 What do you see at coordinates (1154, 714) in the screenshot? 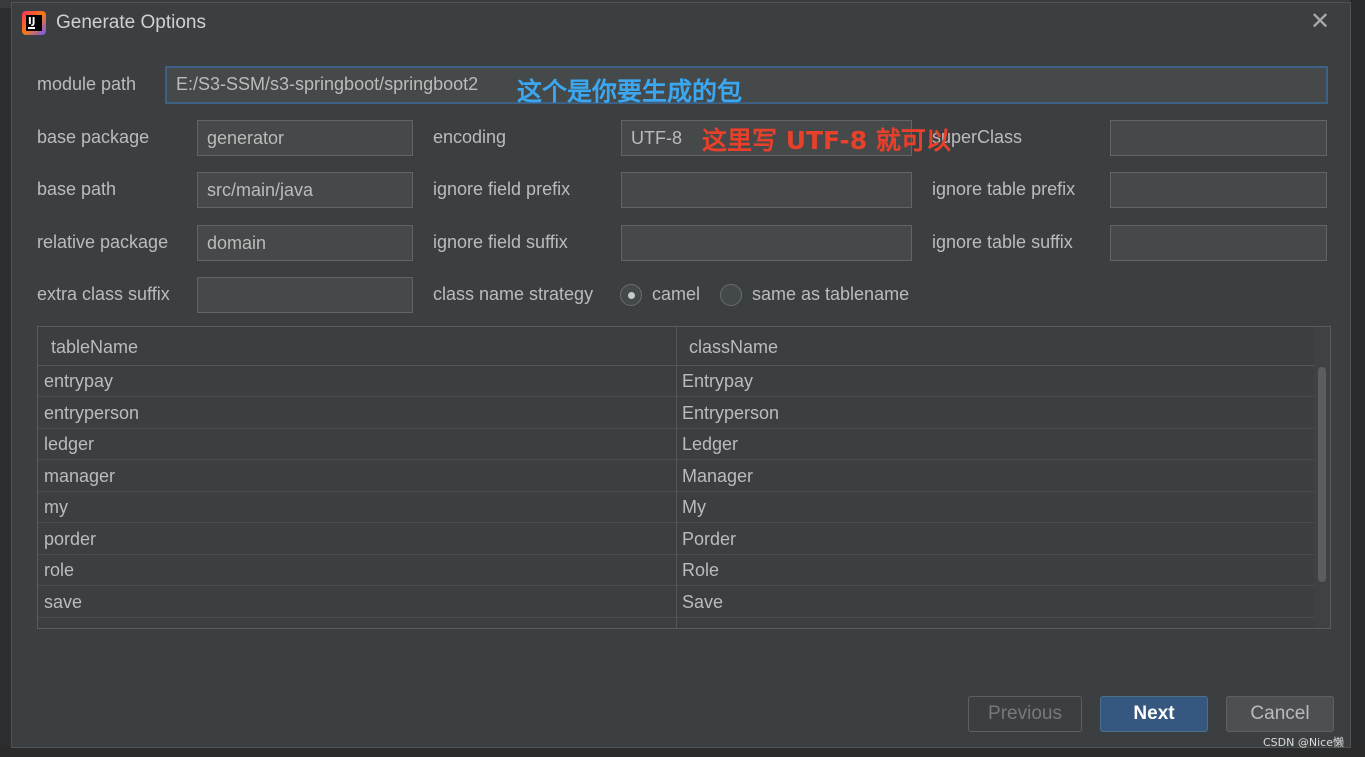
I see `next-button: Next` at bounding box center [1154, 714].